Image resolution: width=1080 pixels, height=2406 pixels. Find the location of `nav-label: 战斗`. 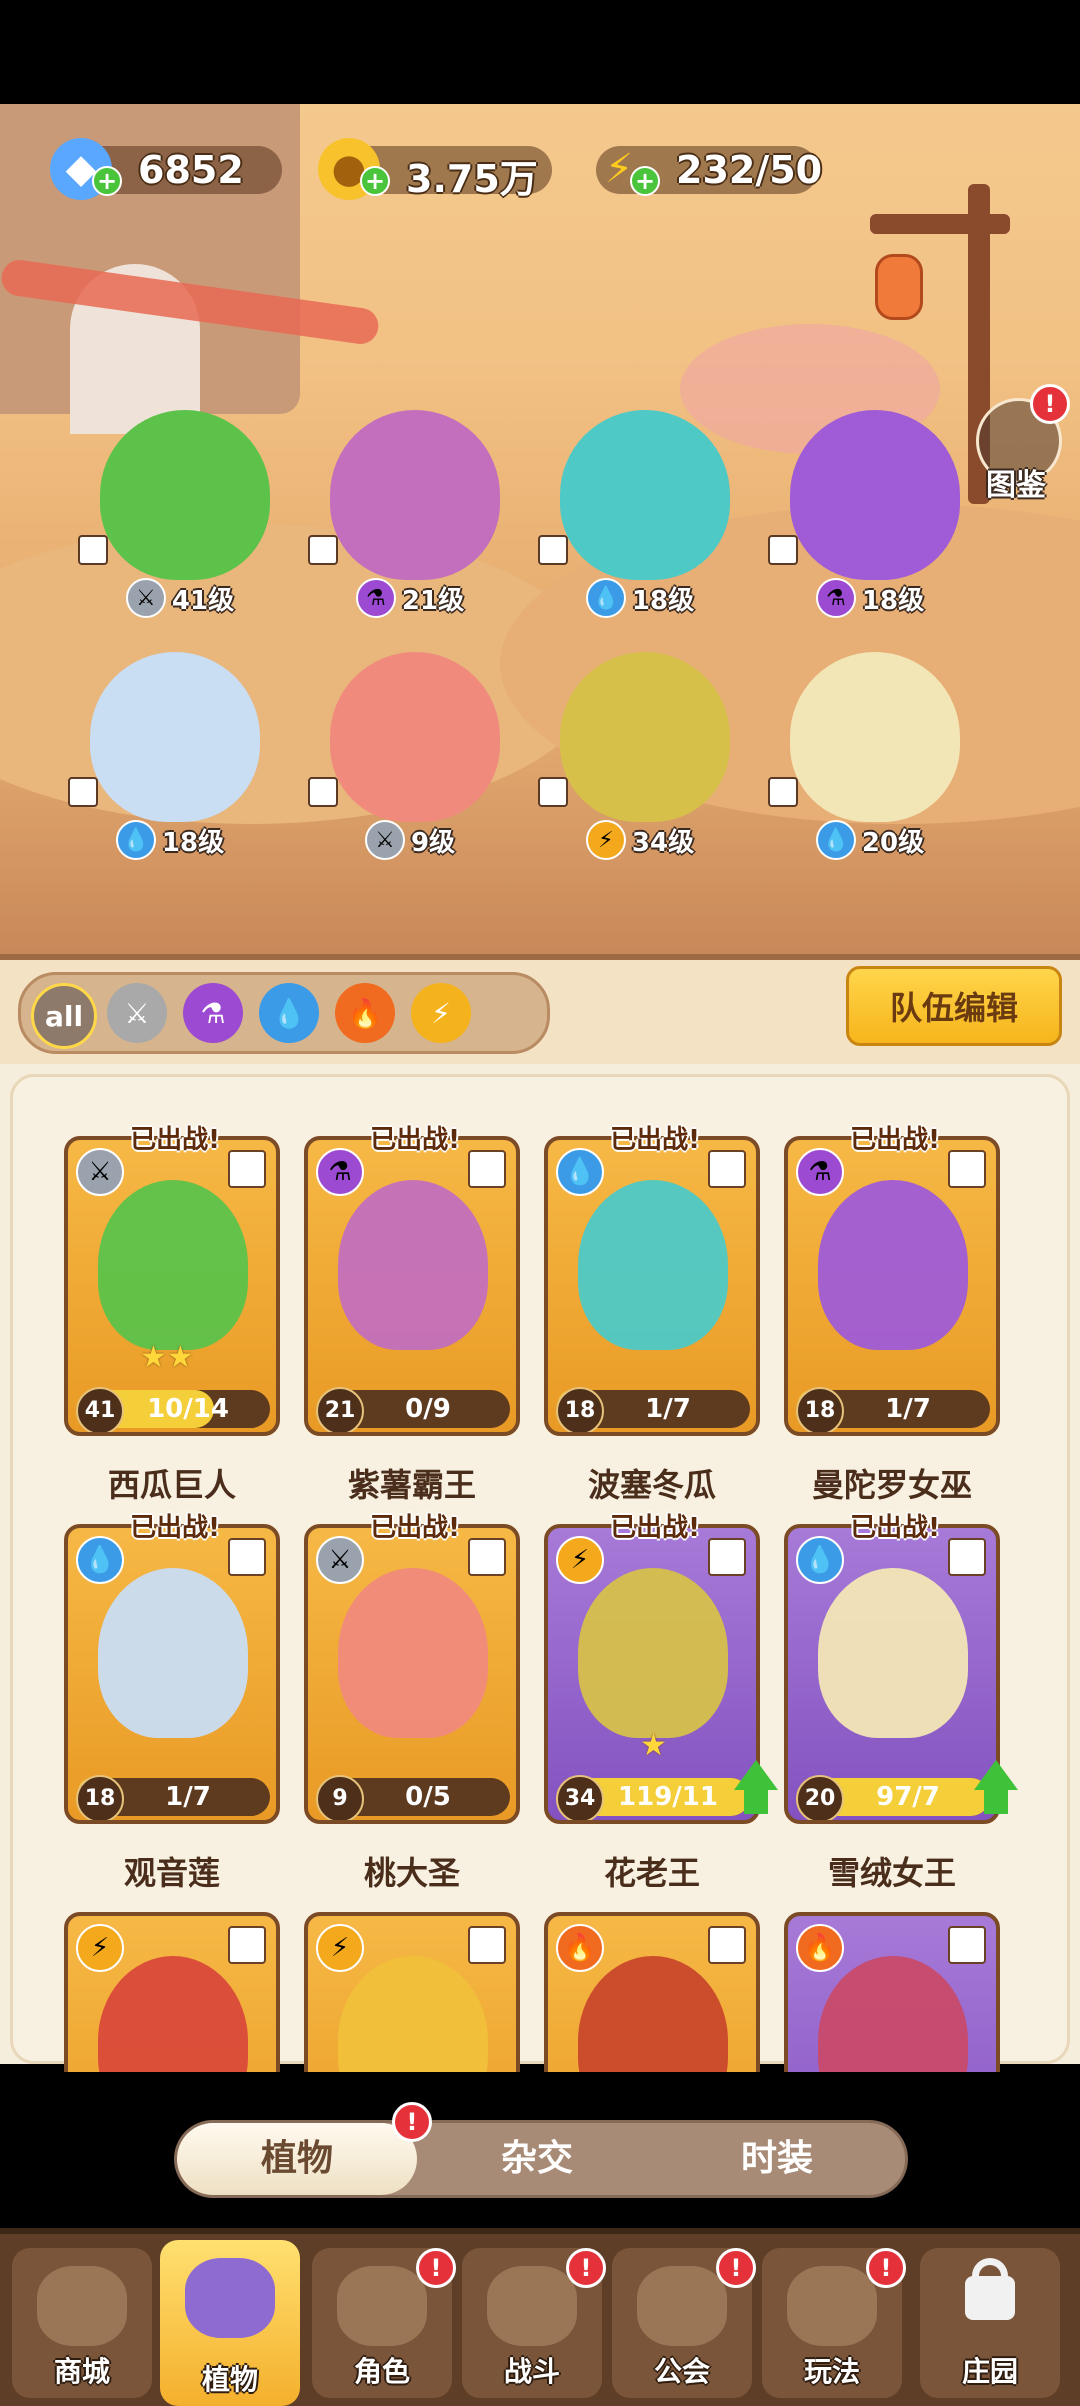

nav-label: 战斗 is located at coordinates (531, 2371).